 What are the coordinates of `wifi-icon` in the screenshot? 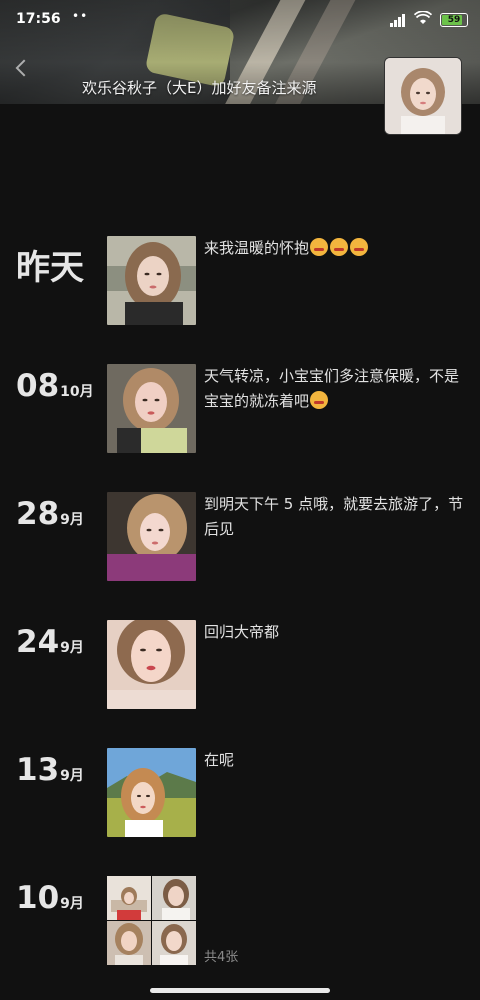 It's located at (423, 19).